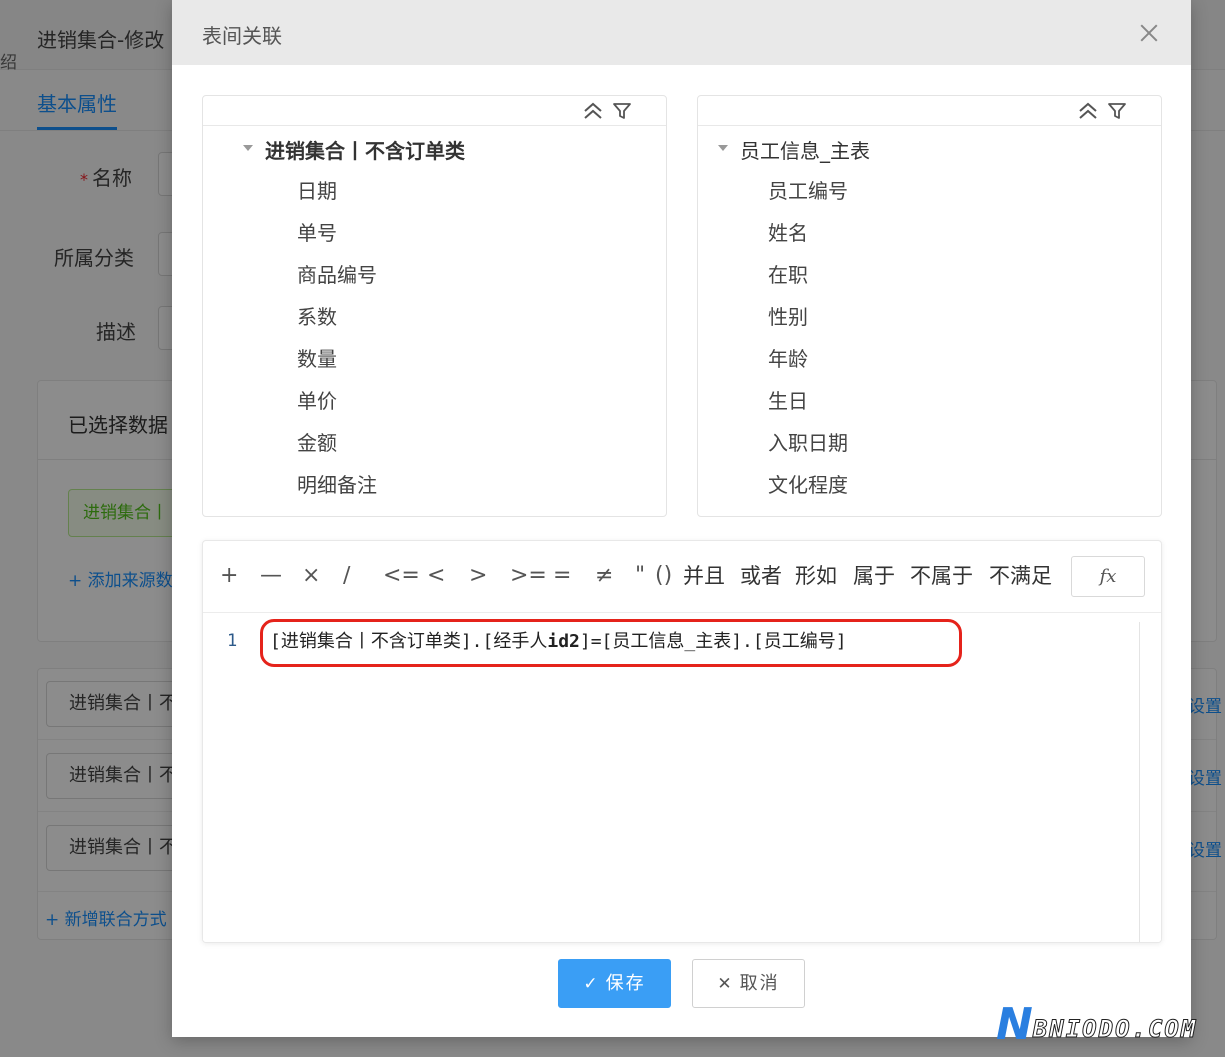  Describe the element at coordinates (1150, 782) in the screenshot. I see `editor-scrollbar` at that location.